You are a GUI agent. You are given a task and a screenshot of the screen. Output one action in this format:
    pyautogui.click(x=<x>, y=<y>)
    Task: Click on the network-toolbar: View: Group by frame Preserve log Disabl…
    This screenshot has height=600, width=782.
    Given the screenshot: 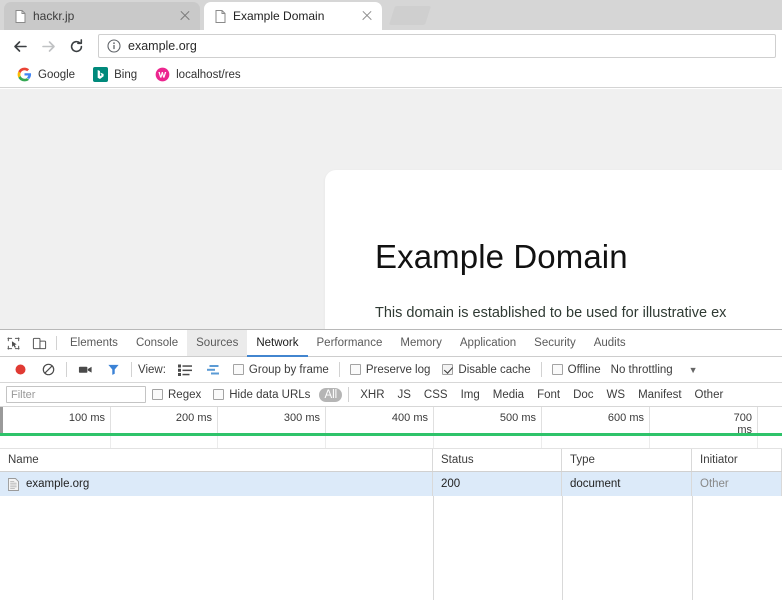 What is the action you would take?
    pyautogui.click(x=391, y=370)
    